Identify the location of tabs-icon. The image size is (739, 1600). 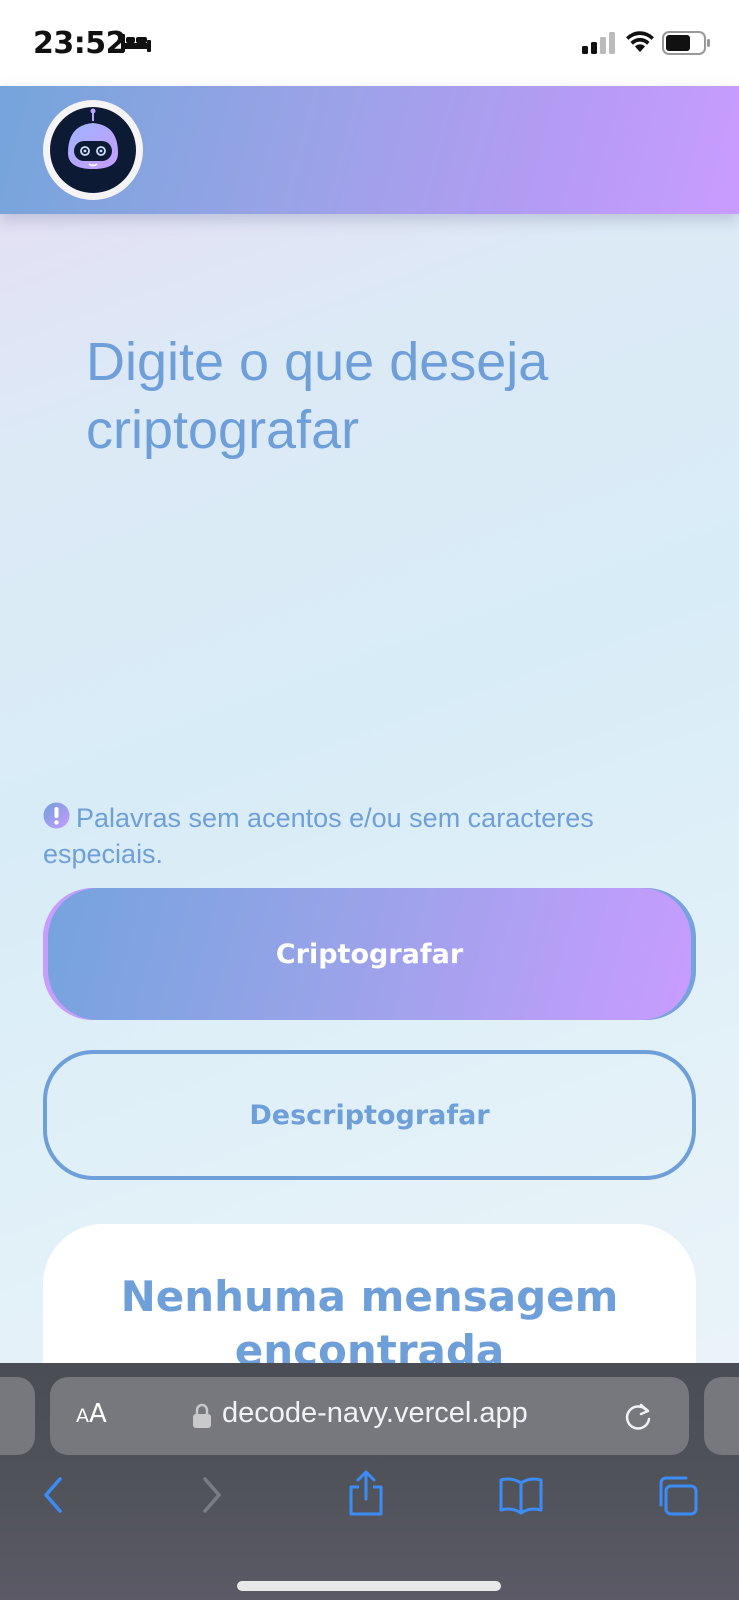
(678, 1496).